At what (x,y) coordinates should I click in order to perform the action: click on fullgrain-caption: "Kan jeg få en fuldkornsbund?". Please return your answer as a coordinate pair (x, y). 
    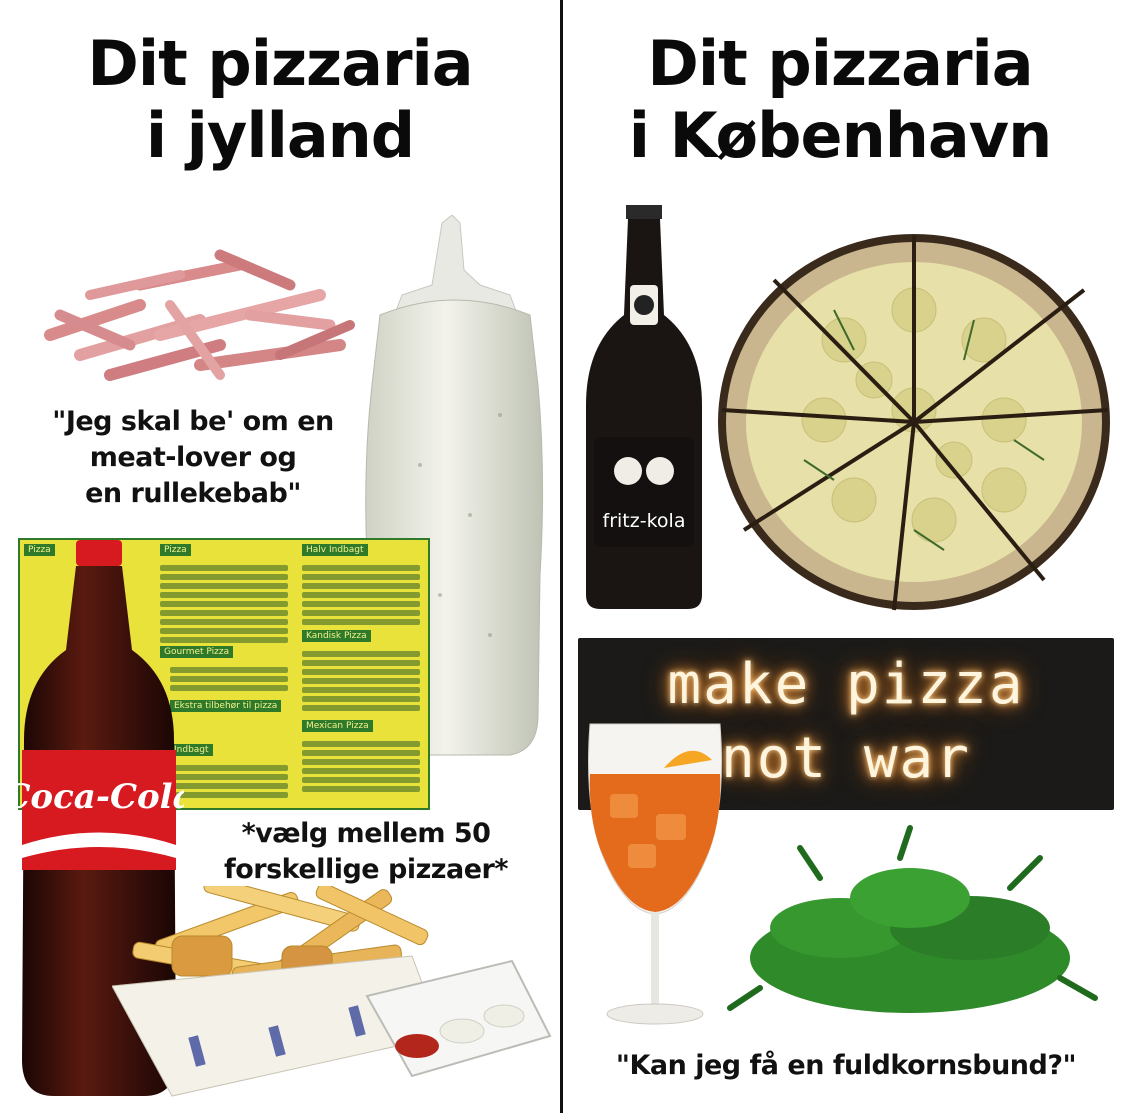
    Looking at the image, I should click on (846, 1065).